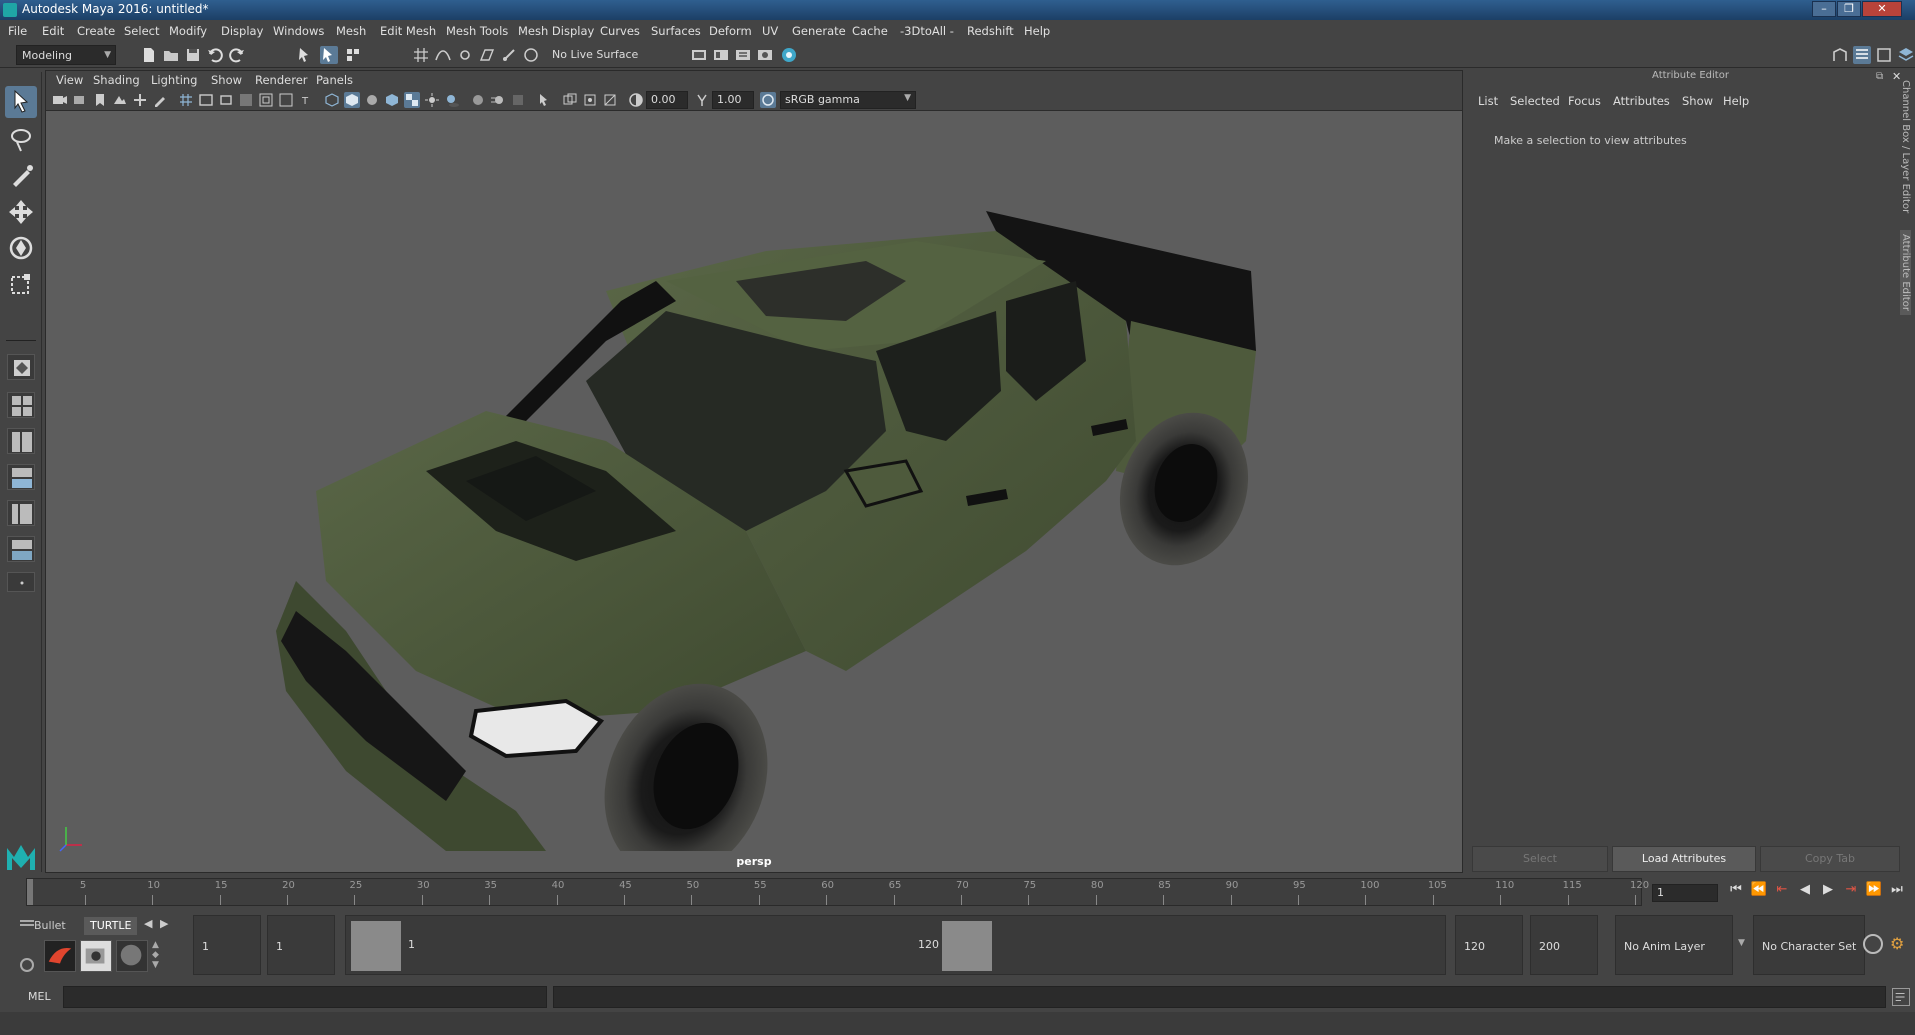  I want to click on ipr-render-icon, so click(721, 55).